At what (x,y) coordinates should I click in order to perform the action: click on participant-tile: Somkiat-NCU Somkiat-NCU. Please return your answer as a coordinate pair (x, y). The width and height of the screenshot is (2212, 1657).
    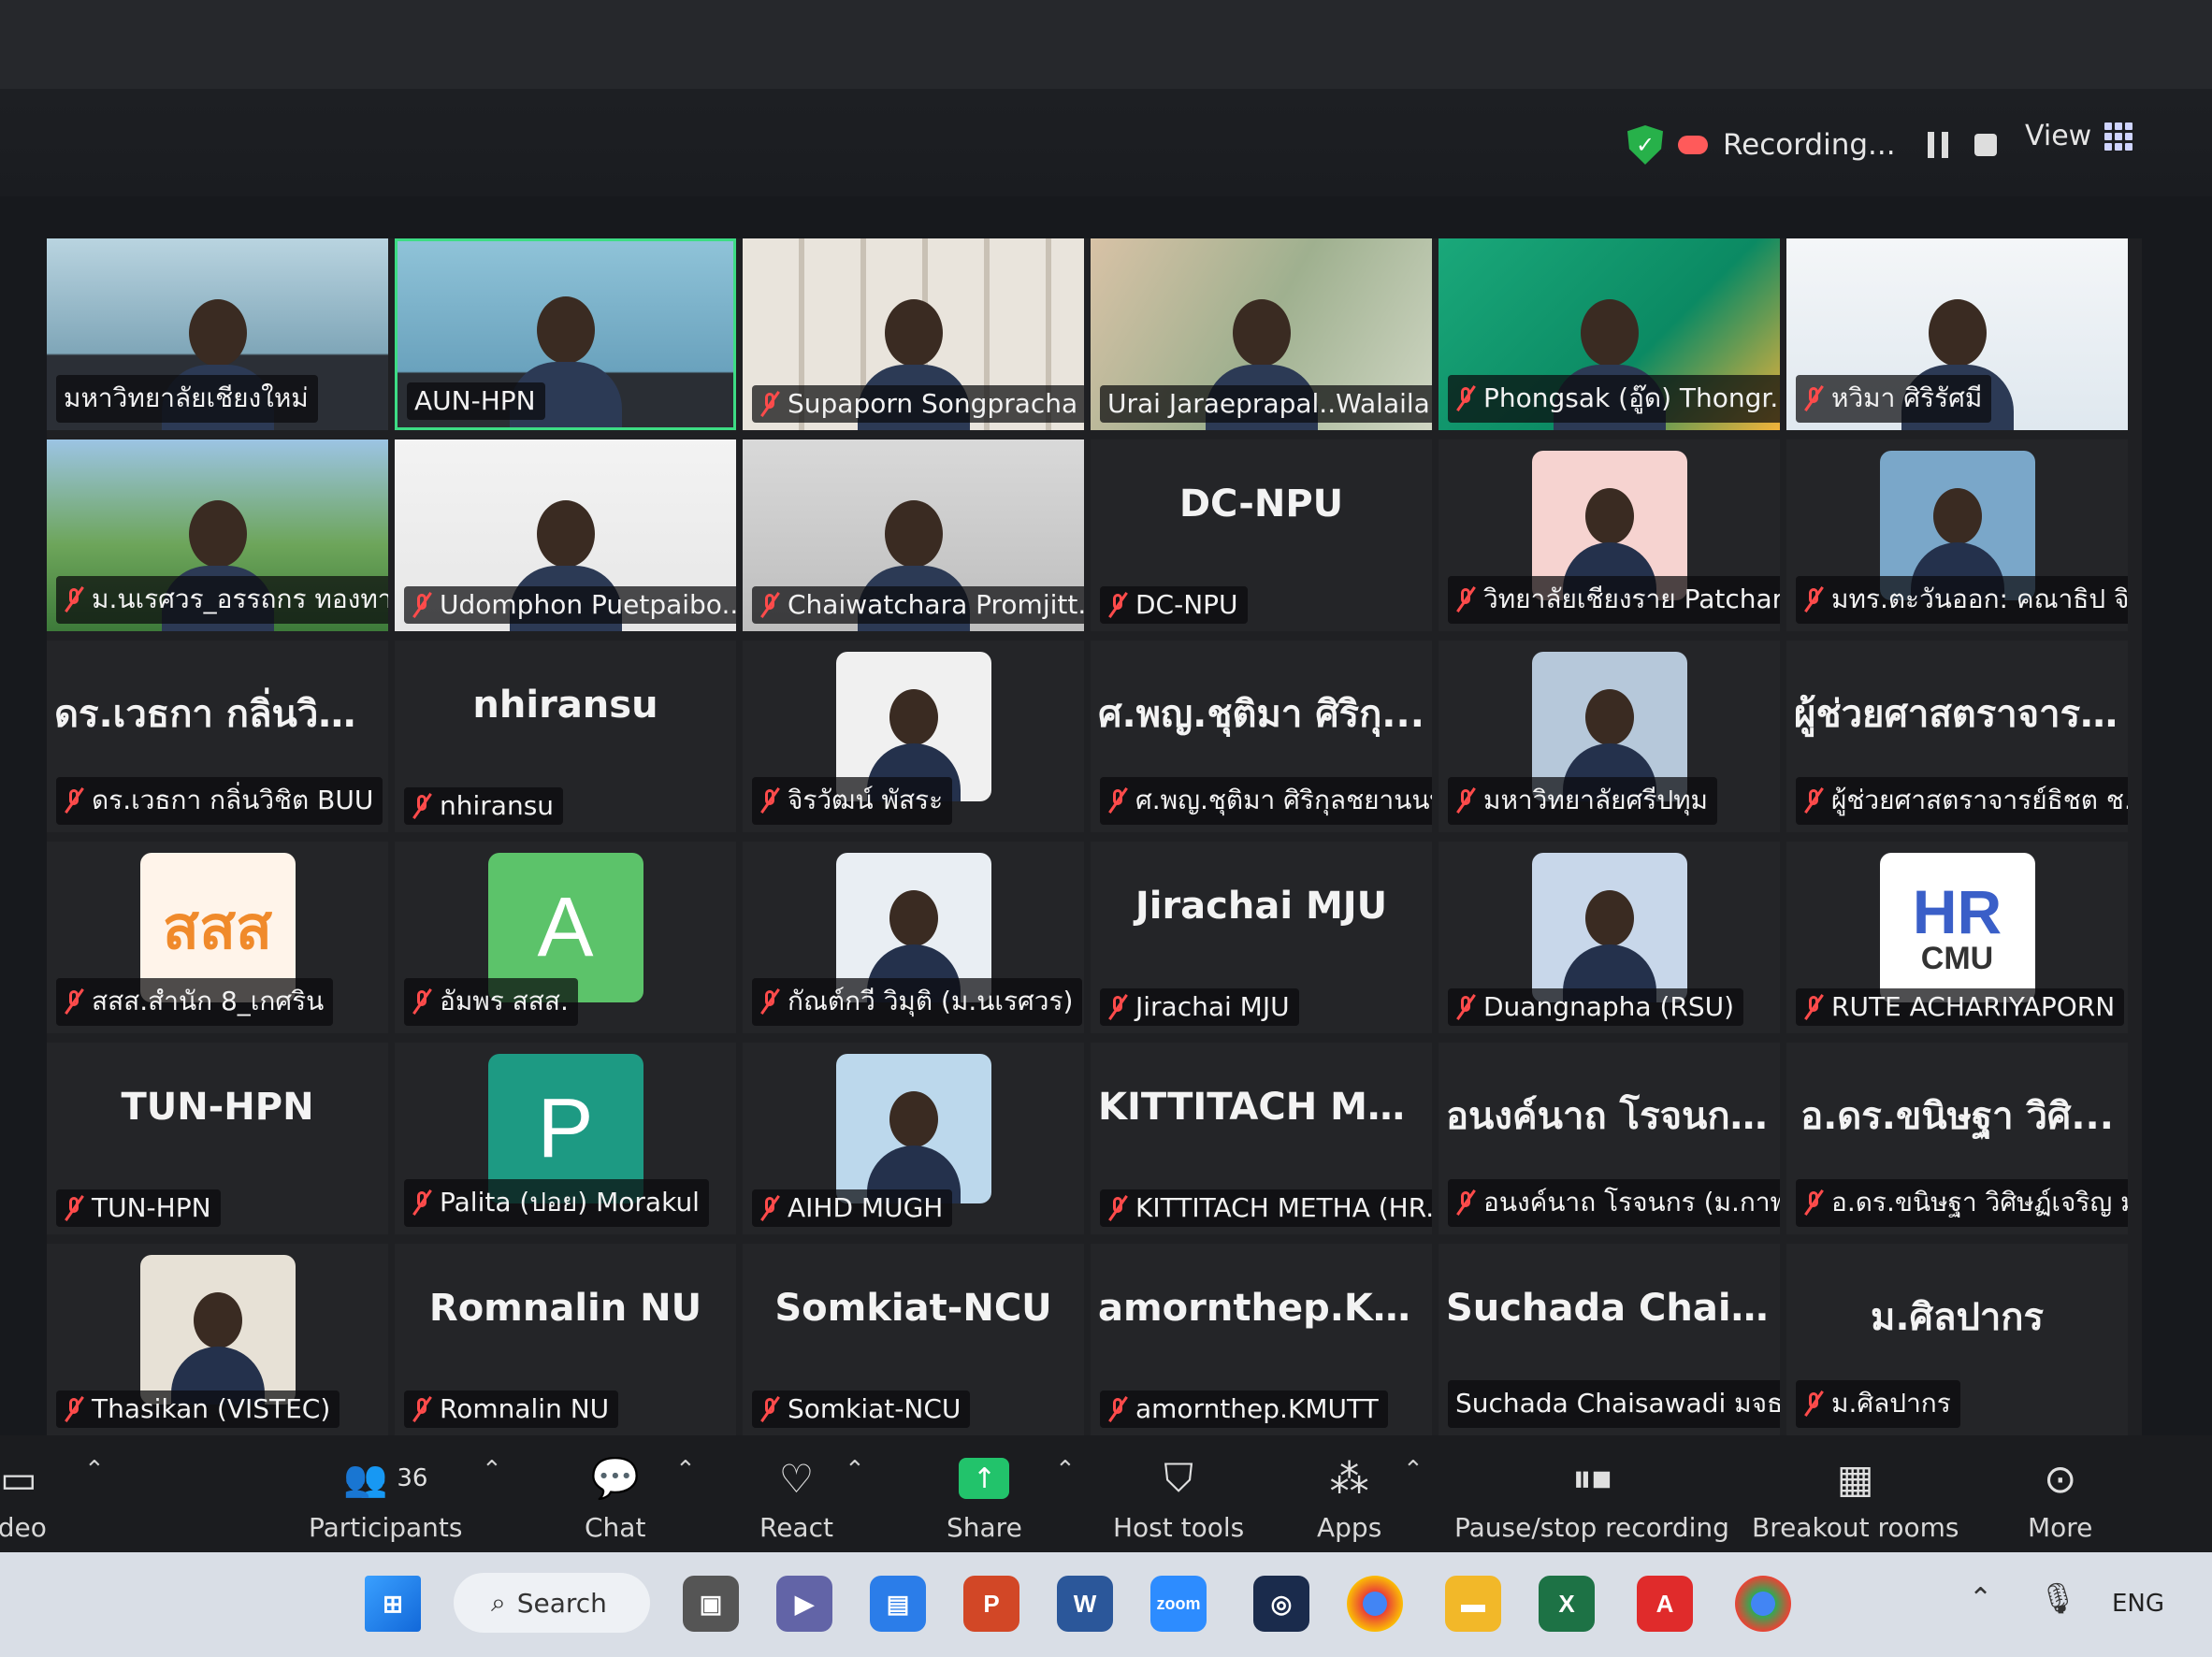
    Looking at the image, I should click on (914, 1340).